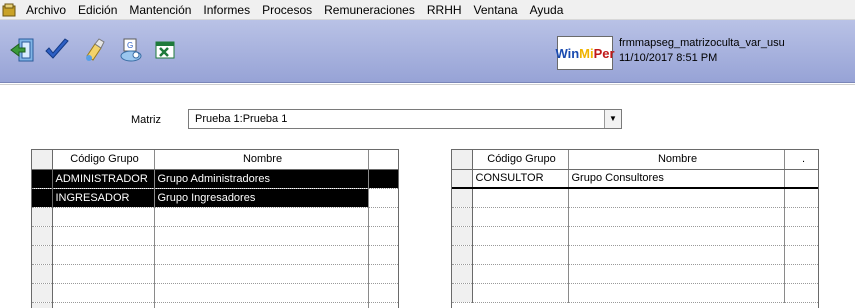 This screenshot has height=308, width=855. Describe the element at coordinates (444, 10) in the screenshot. I see `menu-rrhh: RRHH` at that location.